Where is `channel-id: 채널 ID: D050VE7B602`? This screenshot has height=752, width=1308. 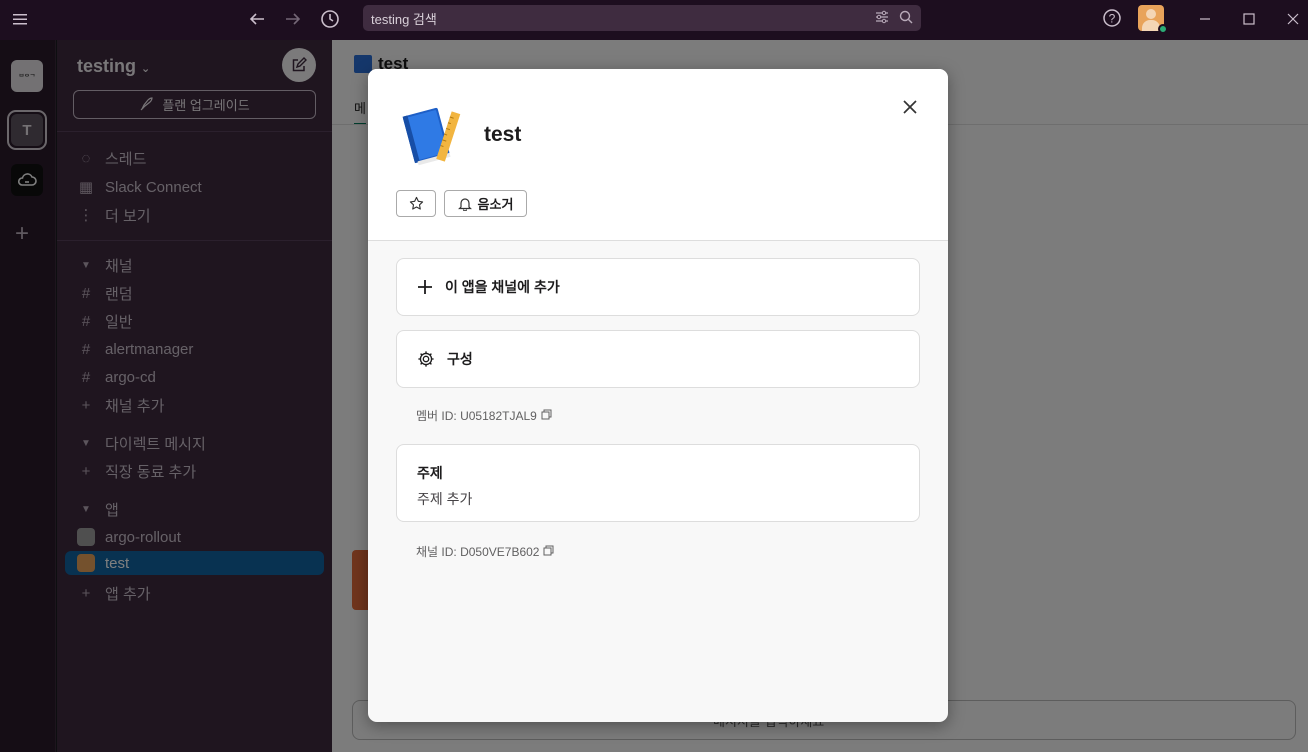 channel-id: 채널 ID: D050VE7B602 is located at coordinates (485, 551).